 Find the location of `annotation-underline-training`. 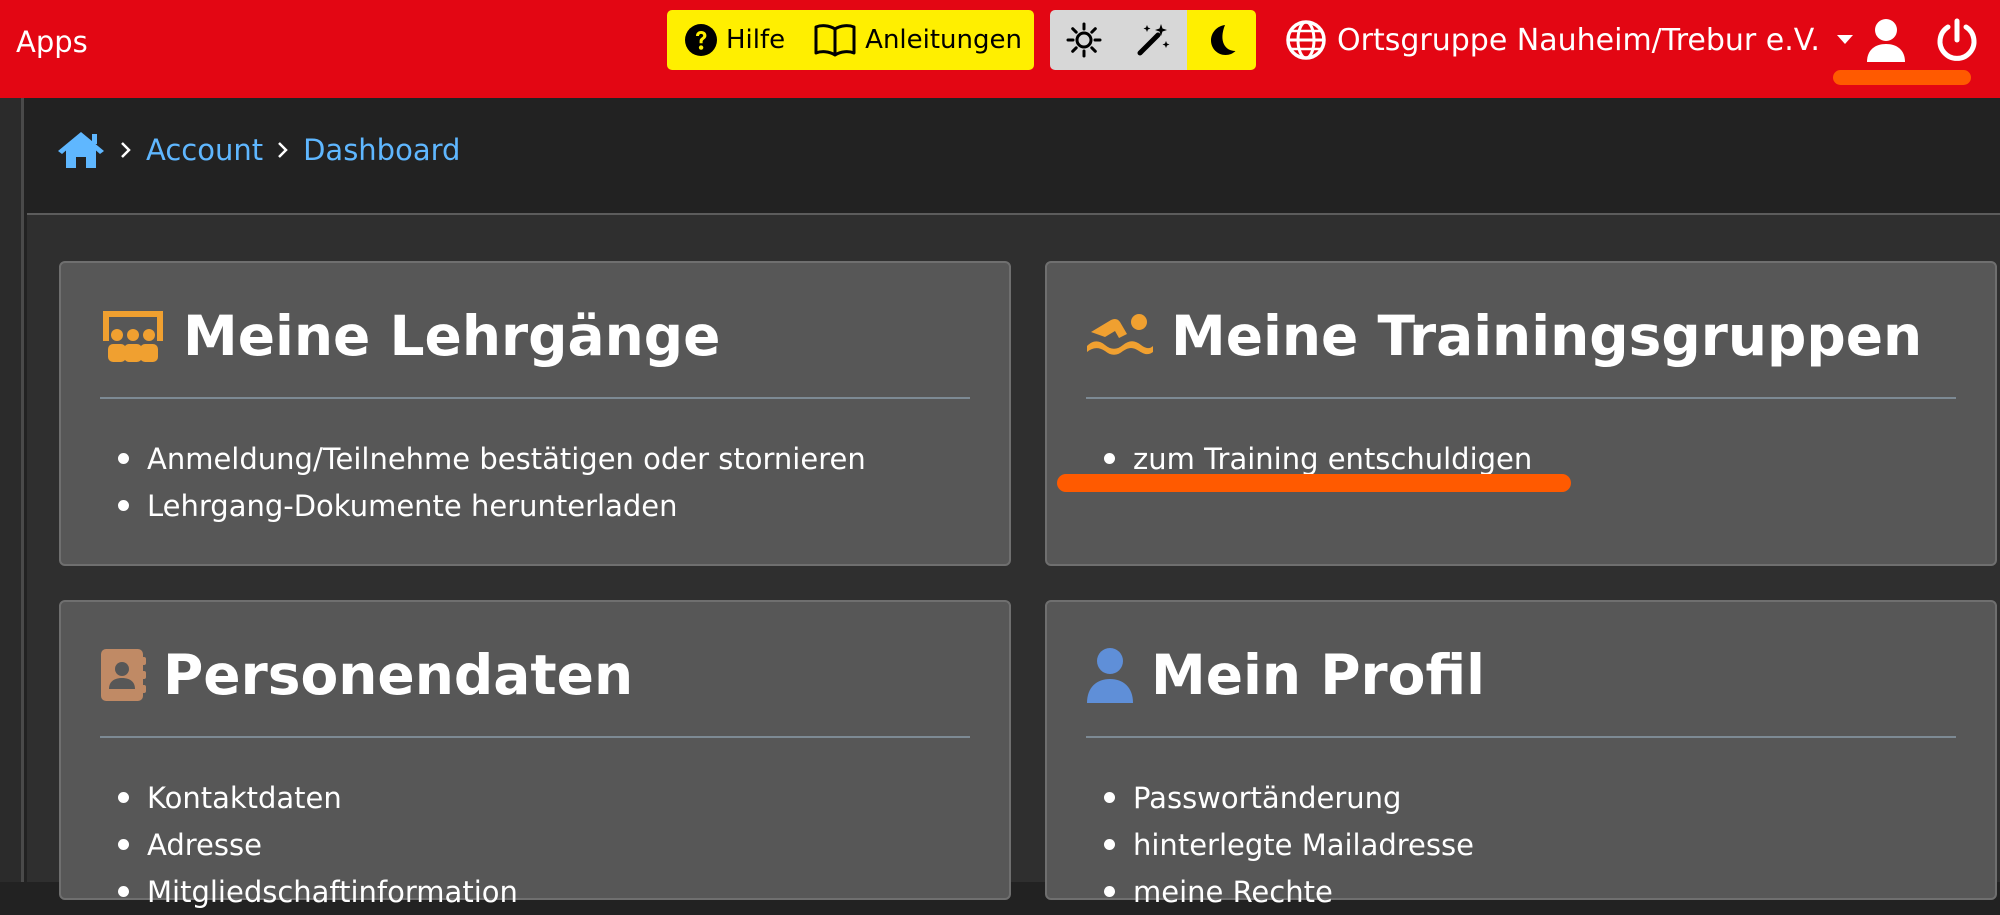

annotation-underline-training is located at coordinates (1314, 483).